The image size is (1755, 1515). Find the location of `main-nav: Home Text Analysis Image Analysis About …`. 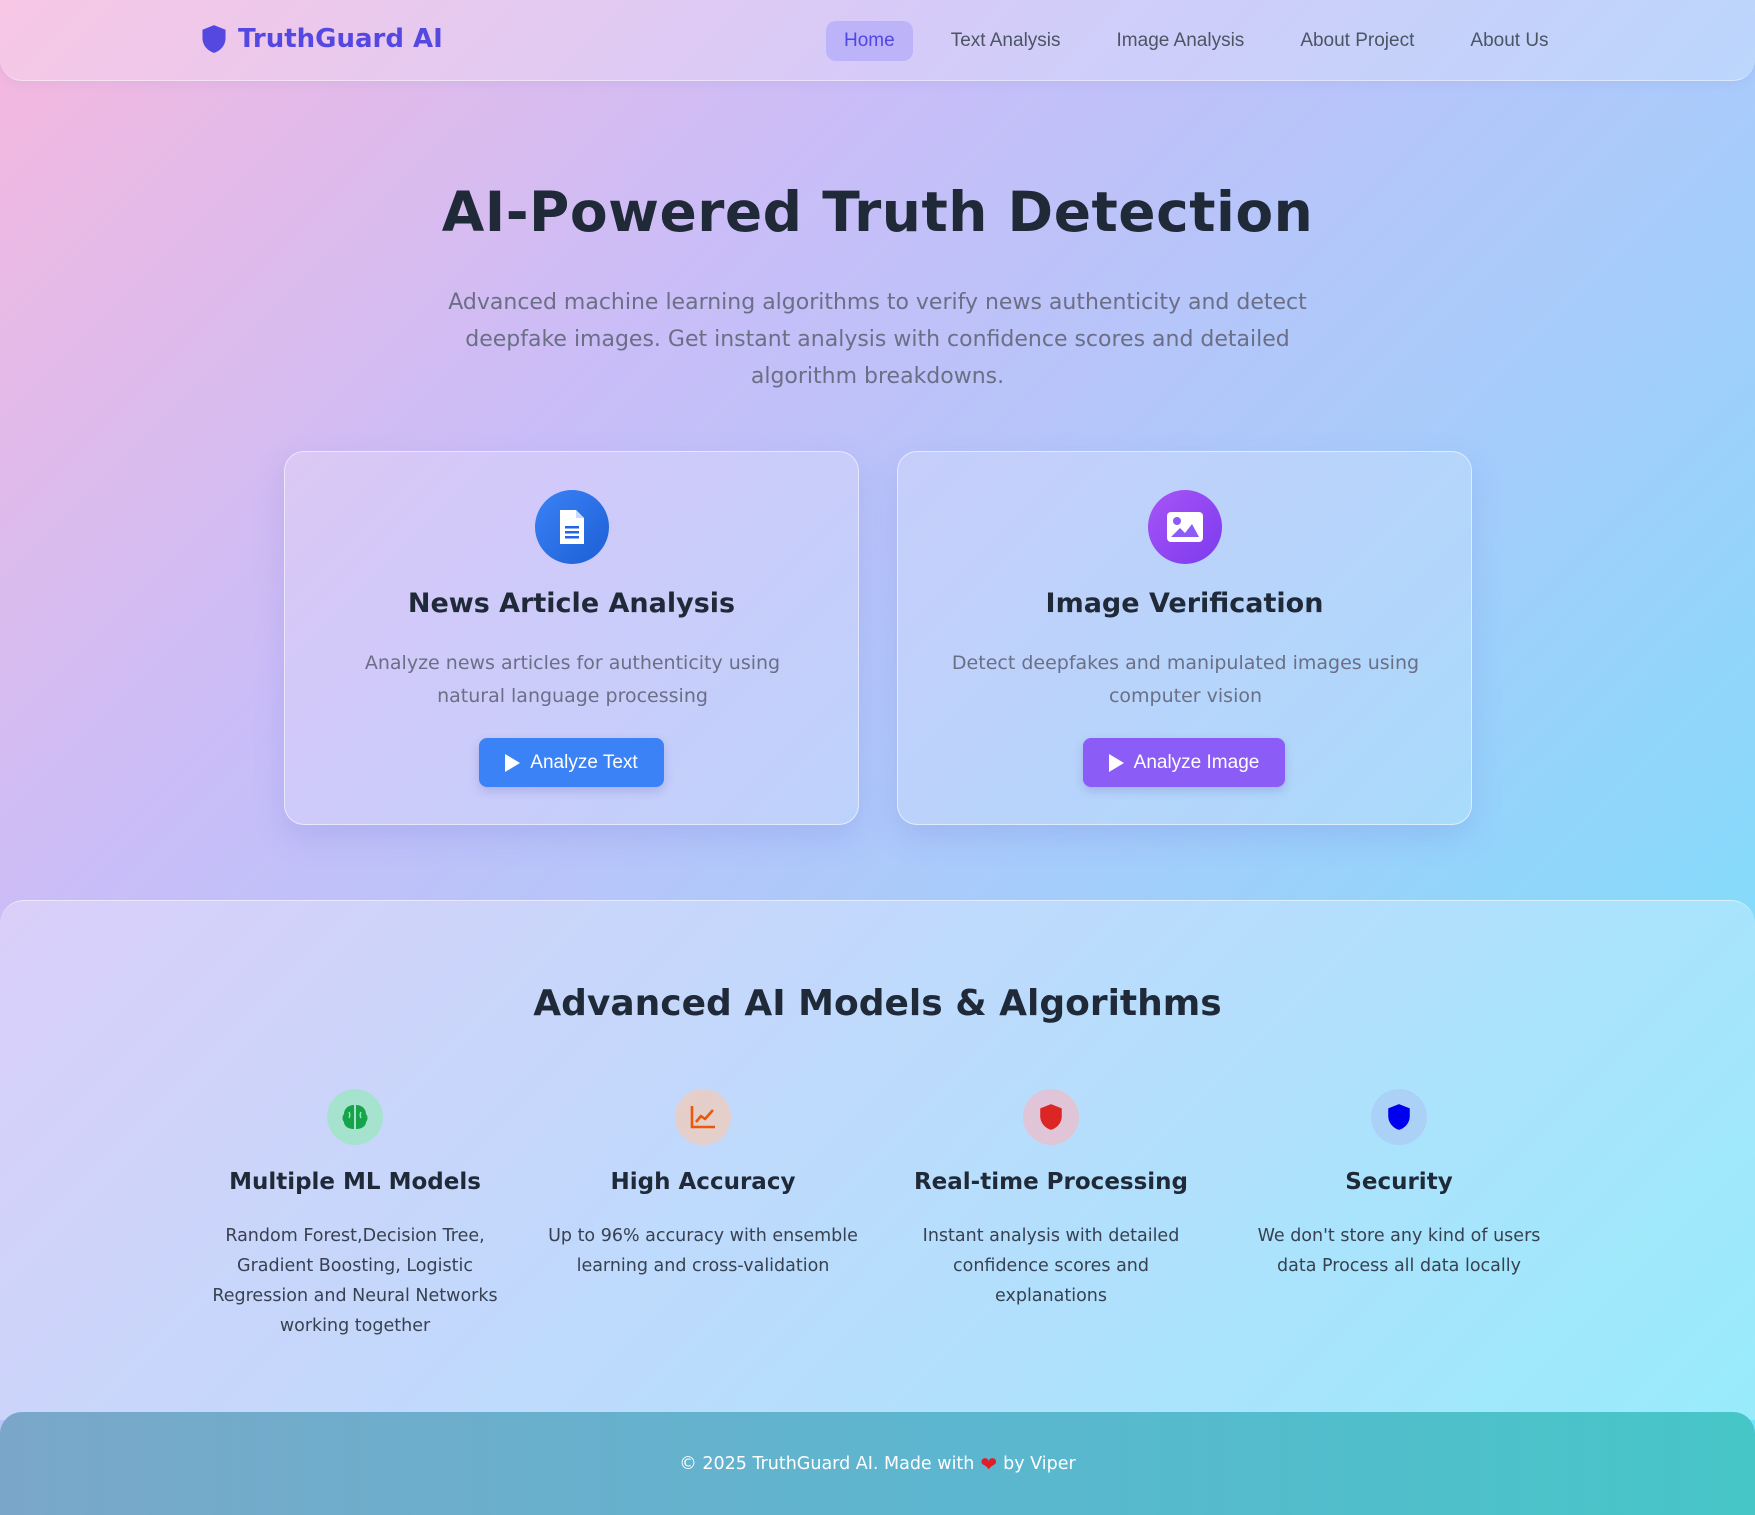

main-nav: Home Text Analysis Image Analysis About … is located at coordinates (1206, 41).